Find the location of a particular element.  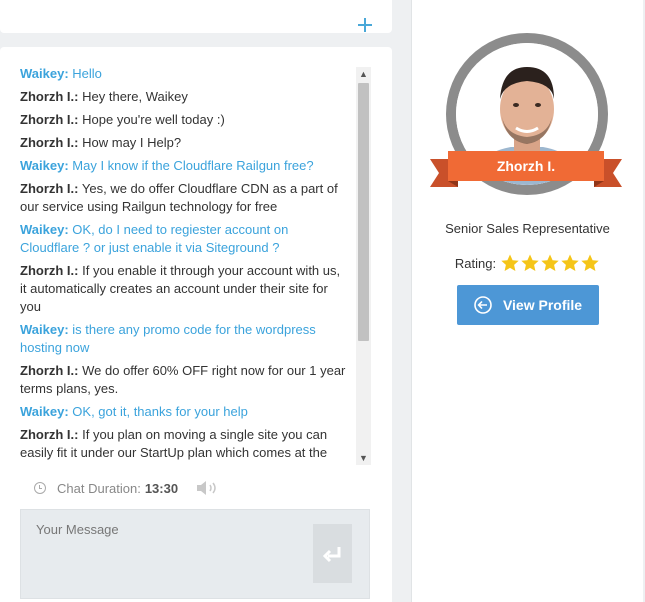

enter-icon is located at coordinates (331, 554).